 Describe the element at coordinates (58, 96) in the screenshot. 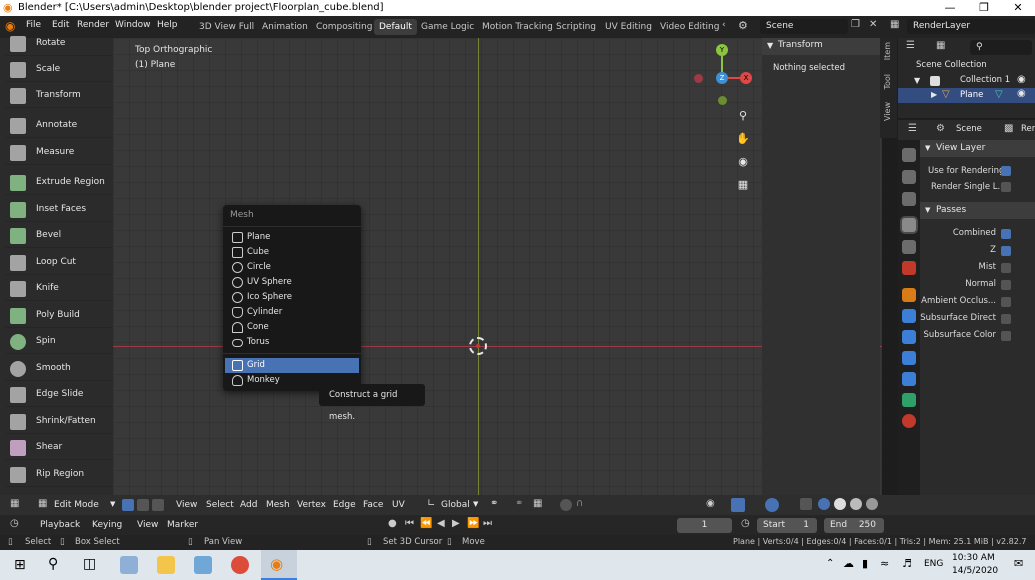

I see `tool-transform: Transform` at that location.